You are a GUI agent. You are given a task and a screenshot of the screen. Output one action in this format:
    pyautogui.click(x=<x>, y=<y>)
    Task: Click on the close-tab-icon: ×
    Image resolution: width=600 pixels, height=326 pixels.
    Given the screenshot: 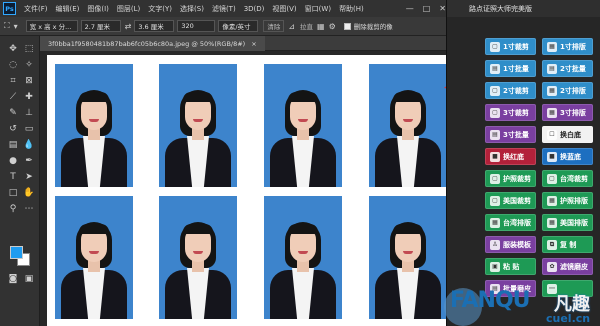 What is the action you would take?
    pyautogui.click(x=253, y=44)
    